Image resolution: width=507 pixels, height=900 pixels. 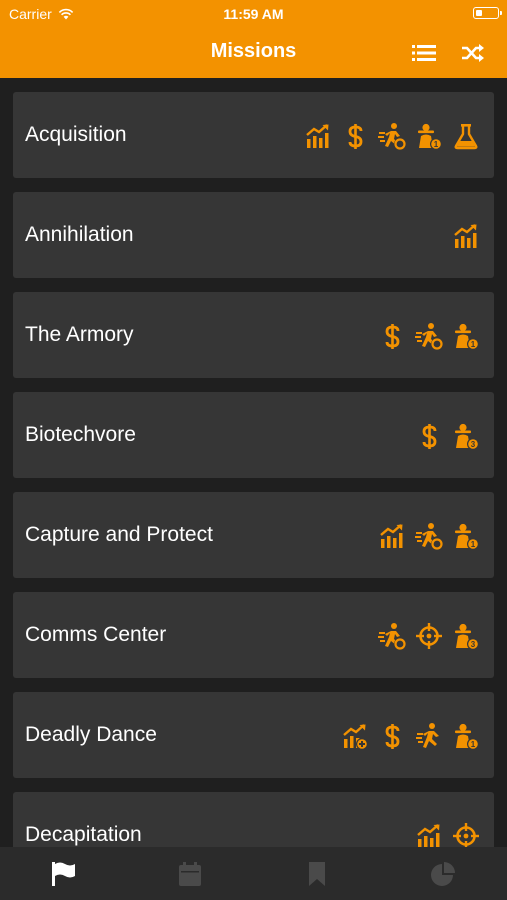 What do you see at coordinates (428, 736) in the screenshot?
I see `runner-icon` at bounding box center [428, 736].